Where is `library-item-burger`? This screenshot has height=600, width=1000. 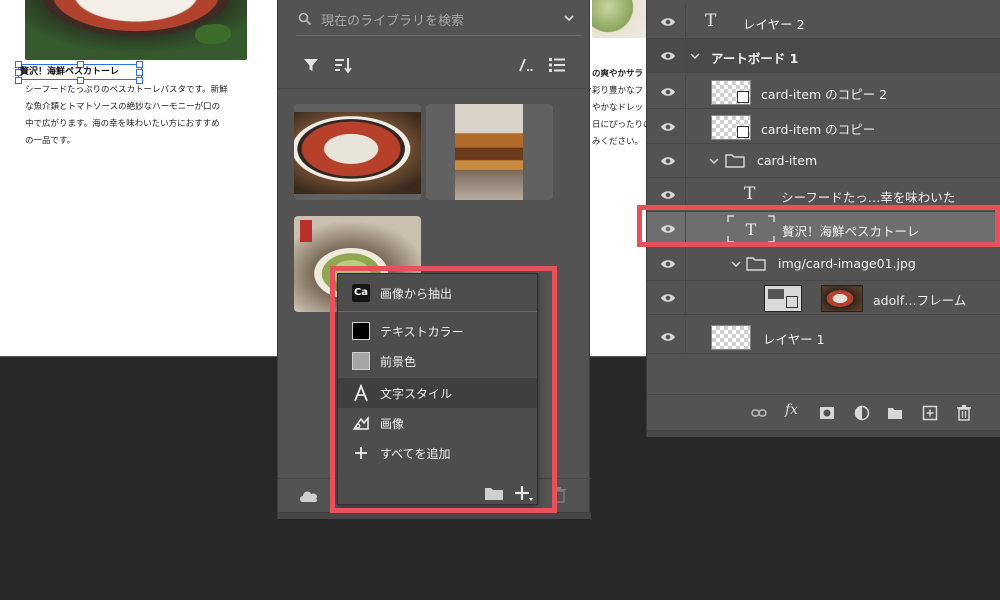 library-item-burger is located at coordinates (489, 152).